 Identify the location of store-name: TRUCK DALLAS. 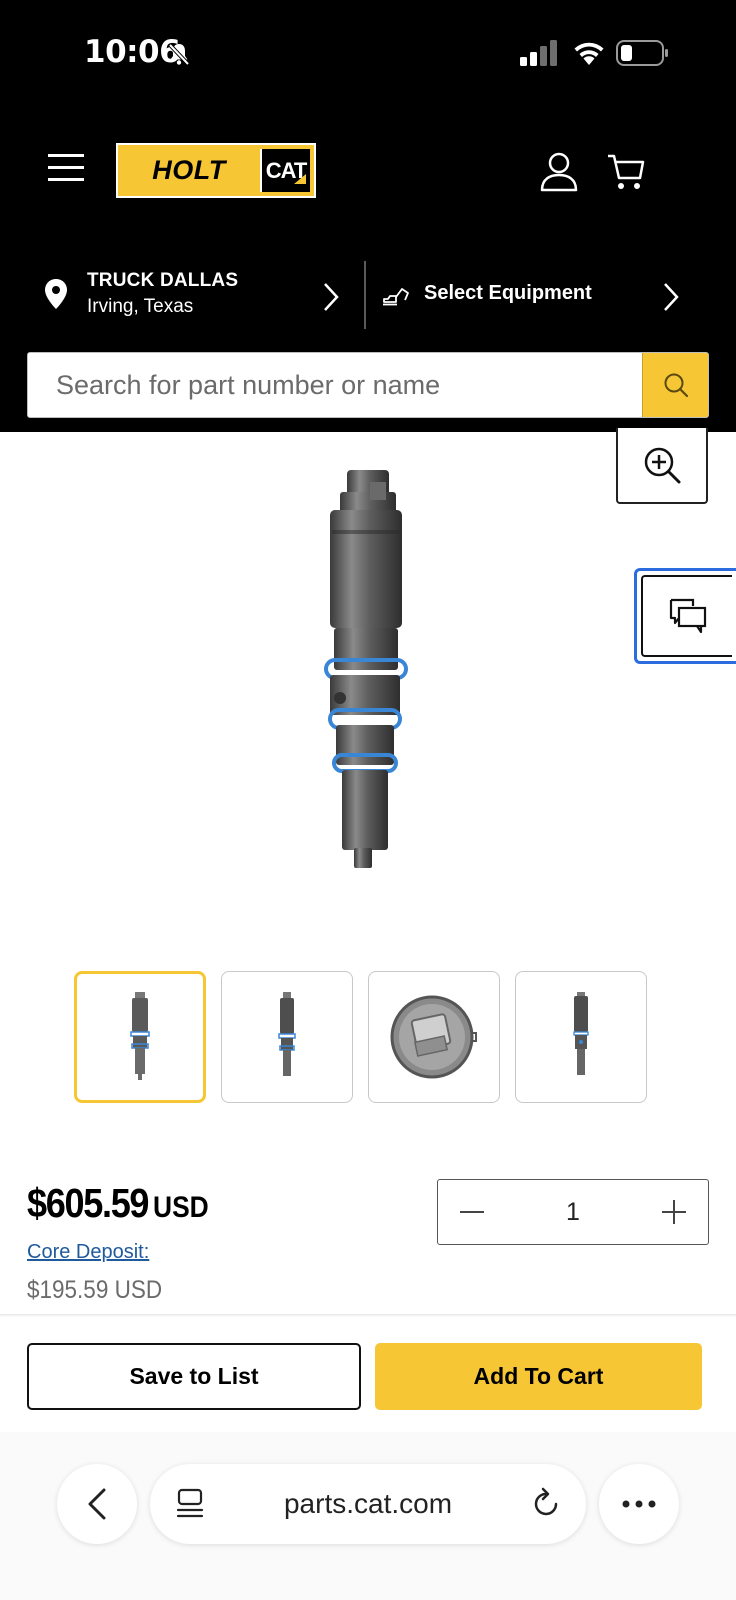
(163, 280).